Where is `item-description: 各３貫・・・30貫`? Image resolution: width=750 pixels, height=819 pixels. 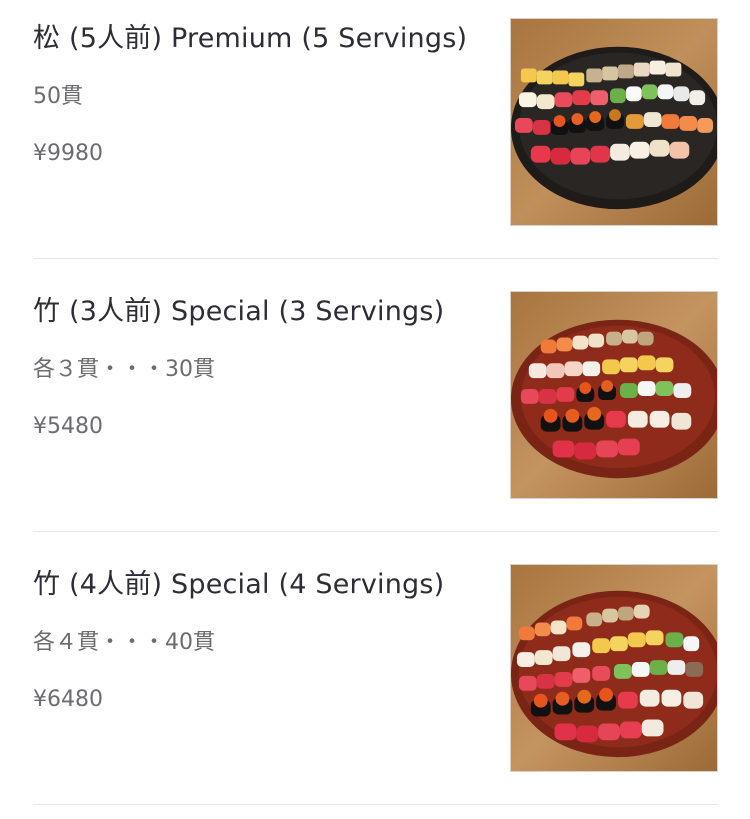
item-description: 各３貫・・・30貫 is located at coordinates (124, 369).